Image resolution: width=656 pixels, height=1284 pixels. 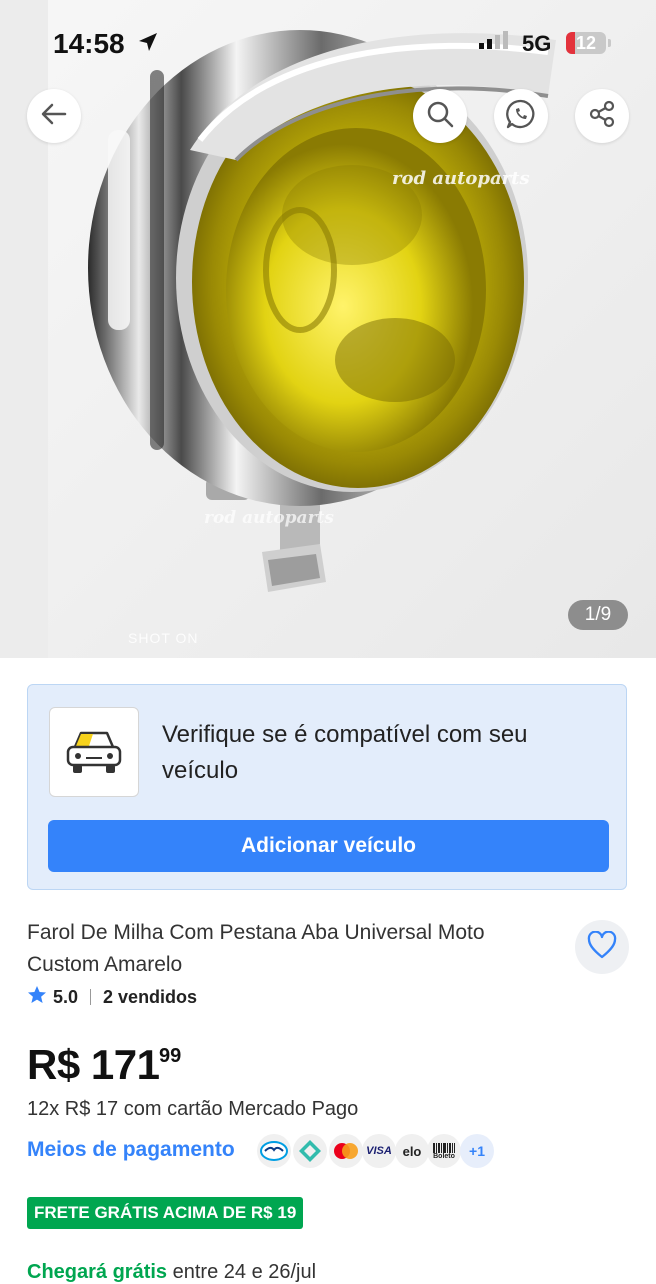 I want to click on back-arrow-icon, so click(x=54, y=116).